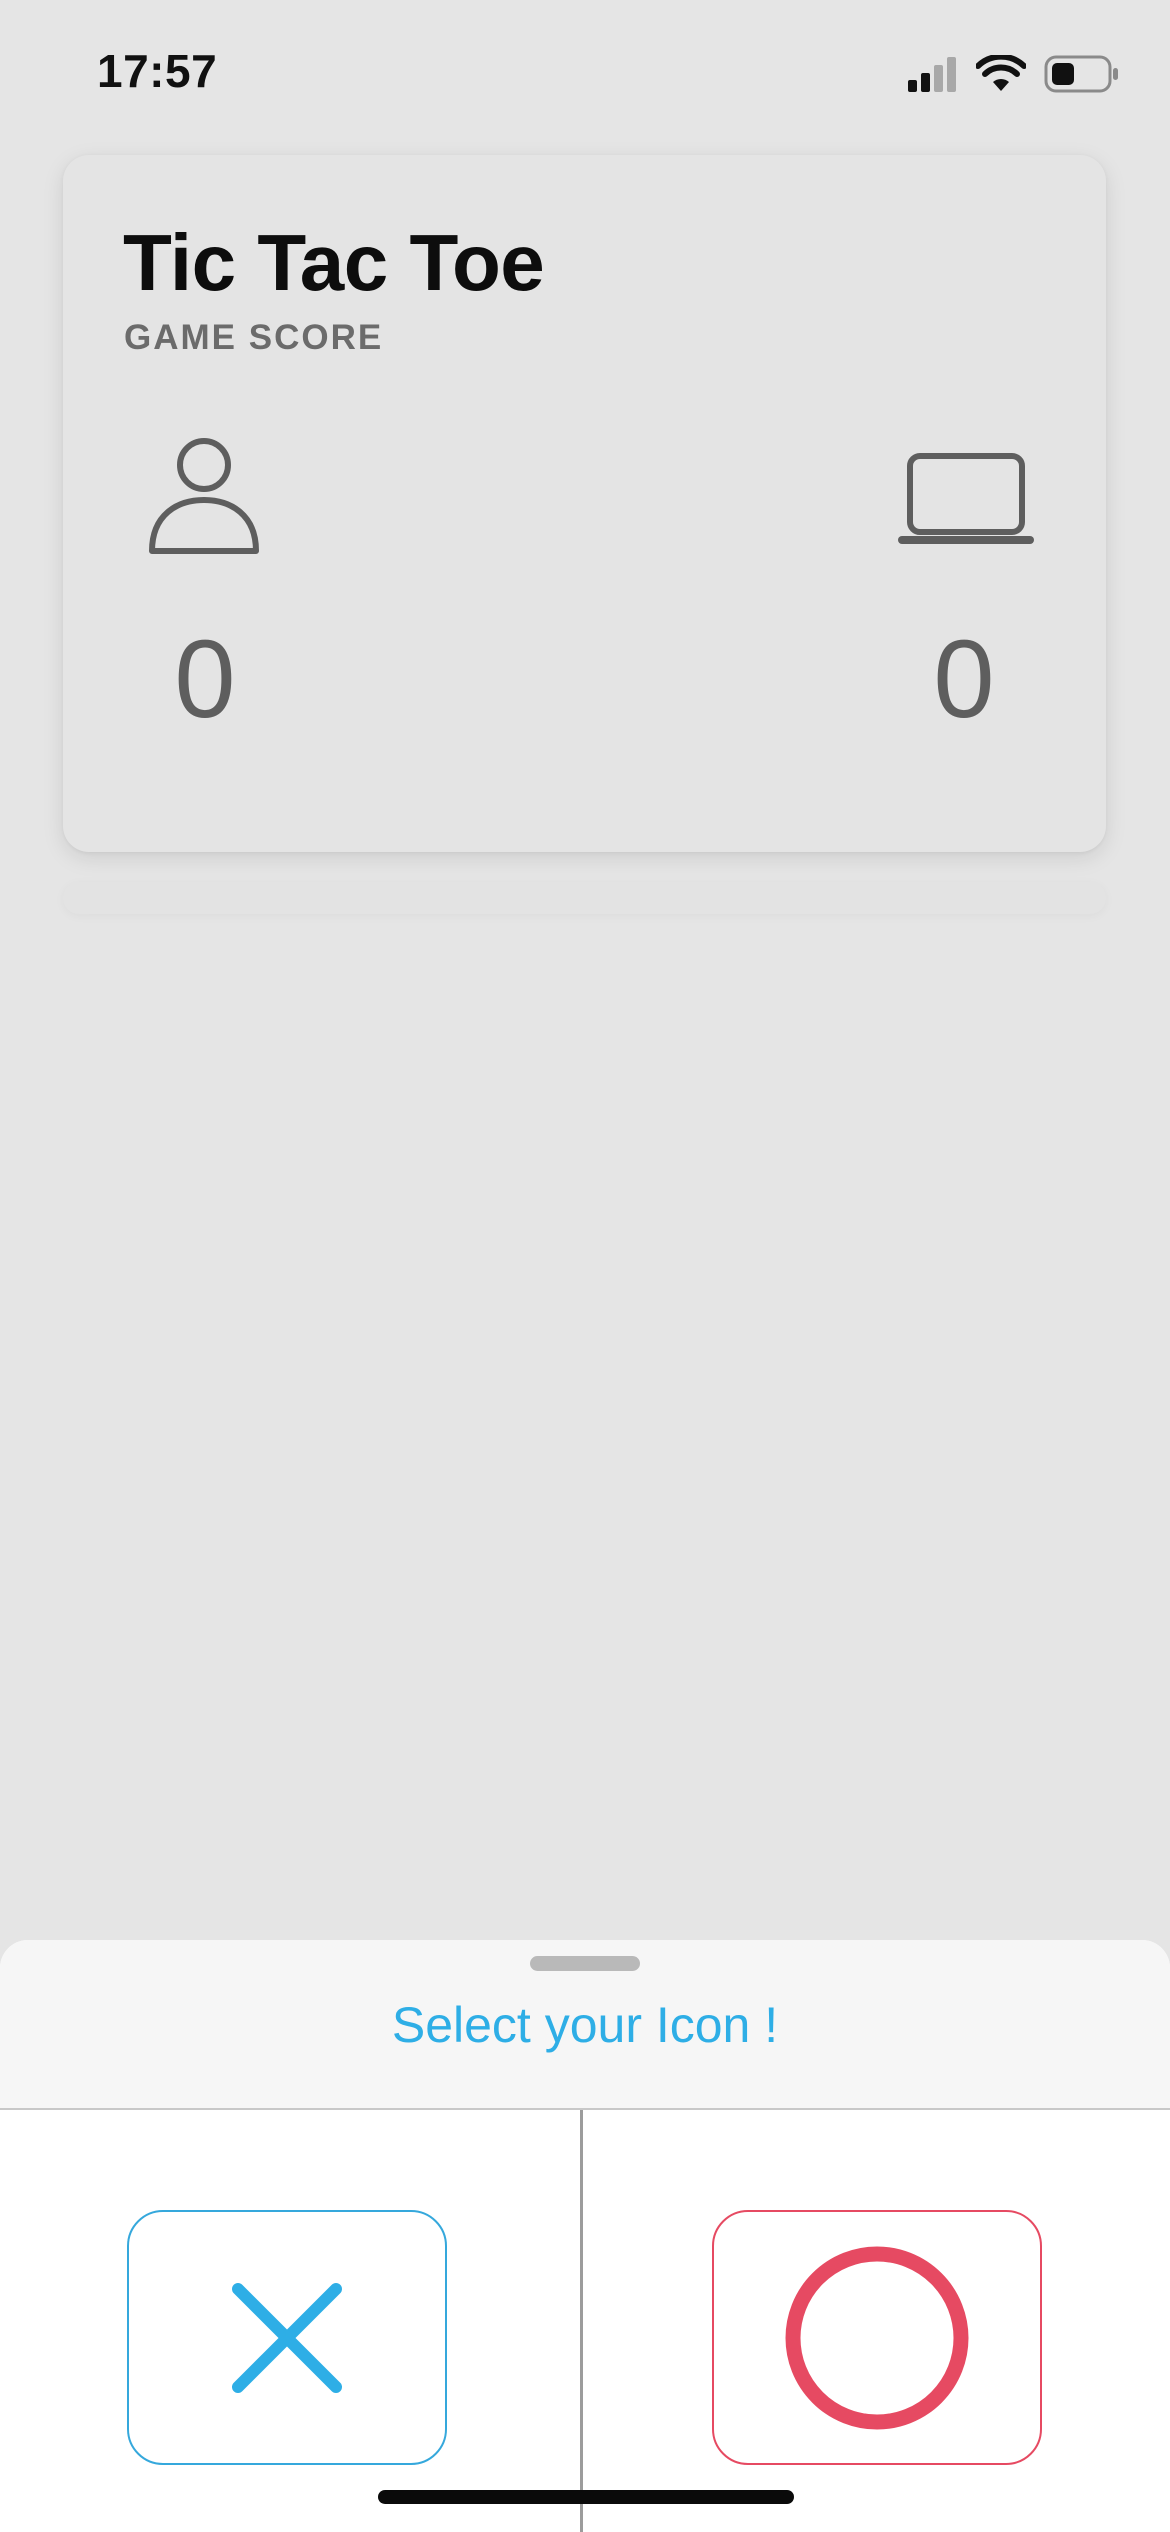  I want to click on card-placeholder, so click(584, 898).